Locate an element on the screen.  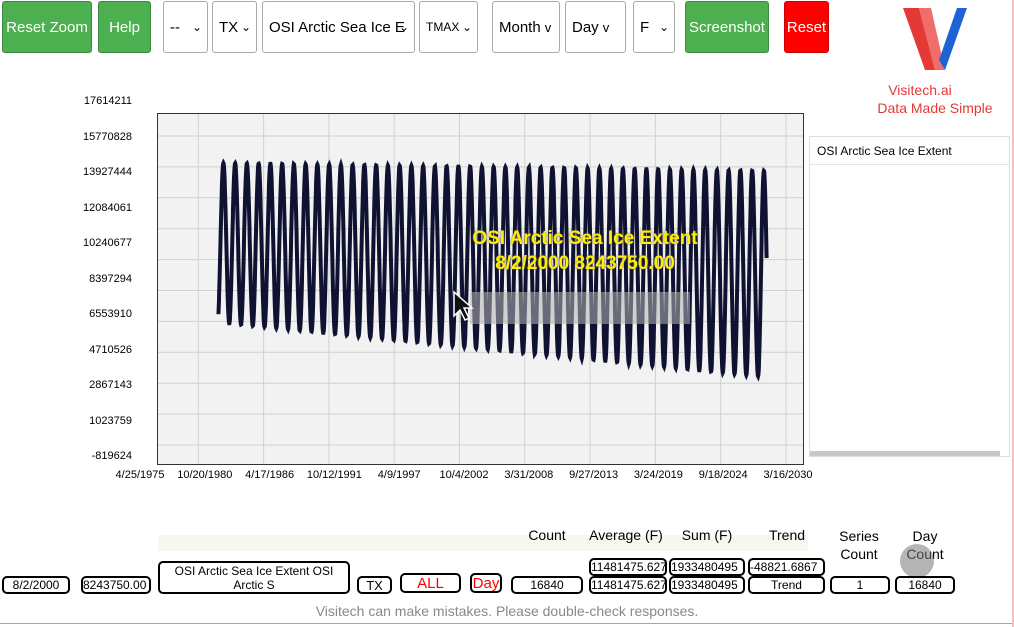
y-tick-label: 13927444 is located at coordinates (107, 172).